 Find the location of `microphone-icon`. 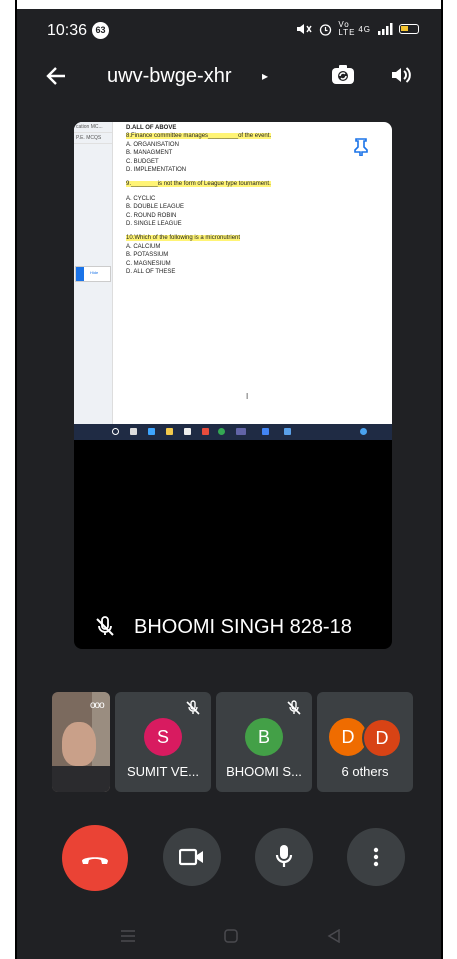

microphone-icon is located at coordinates (284, 856).